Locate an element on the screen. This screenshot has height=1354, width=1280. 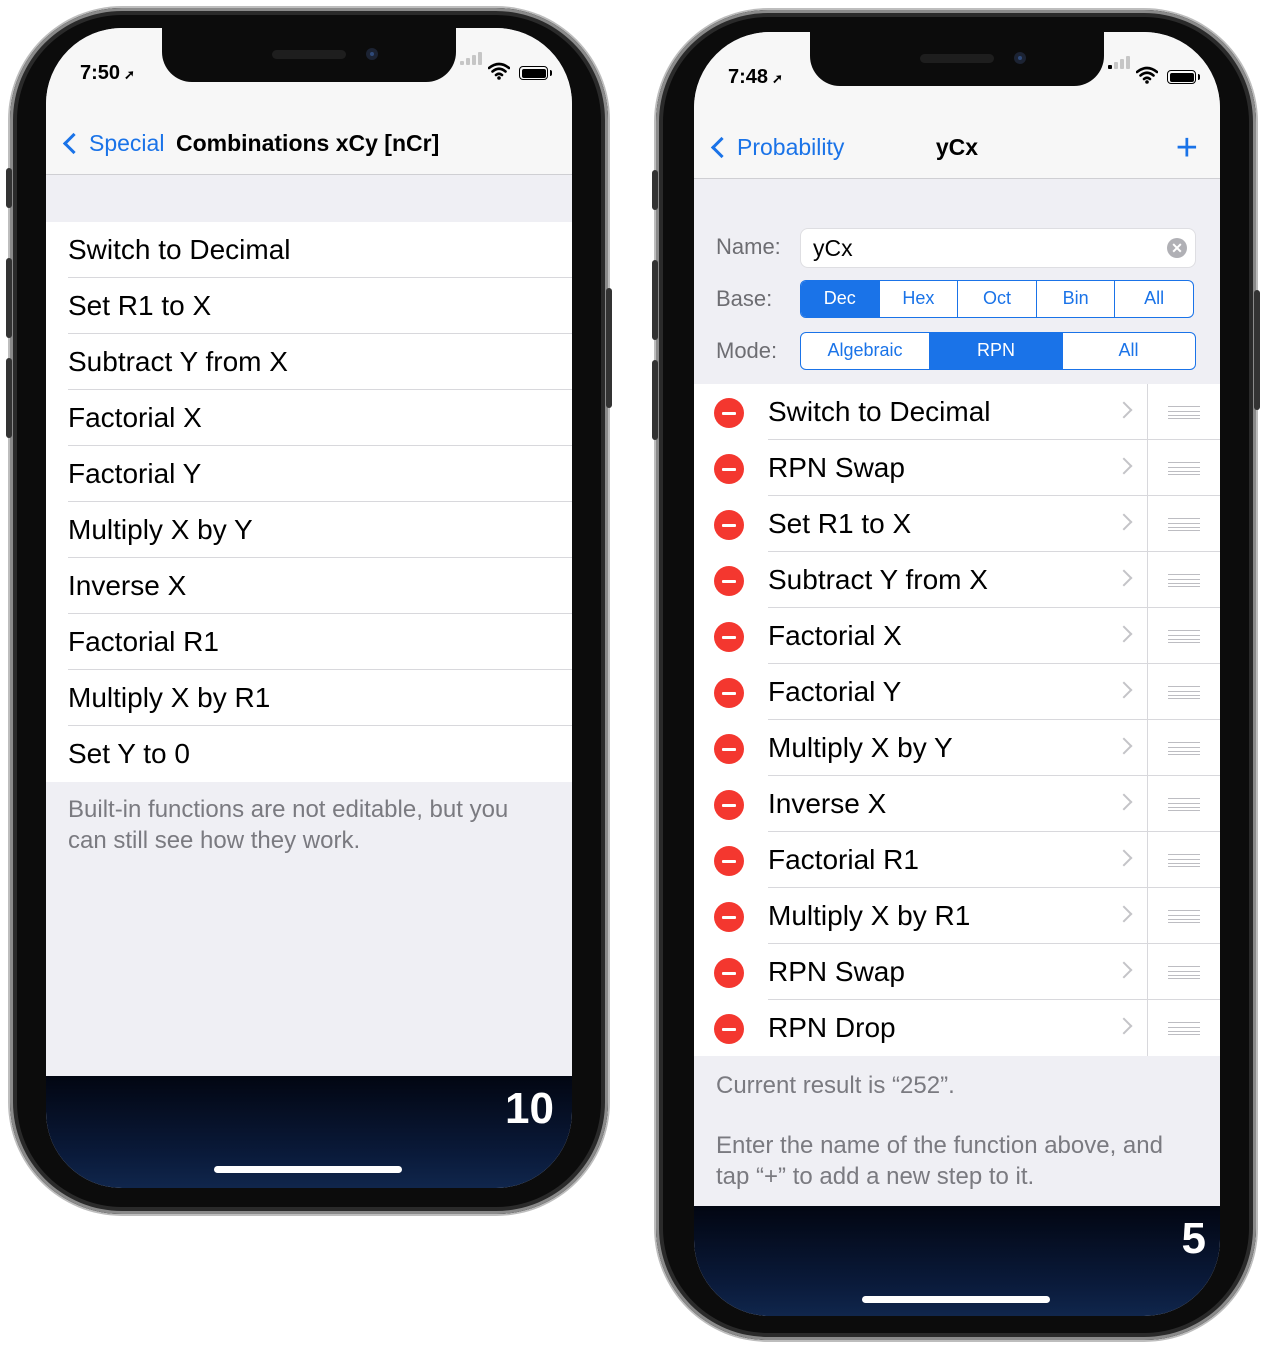
step-label: Subtract Y from X is located at coordinates (178, 361).